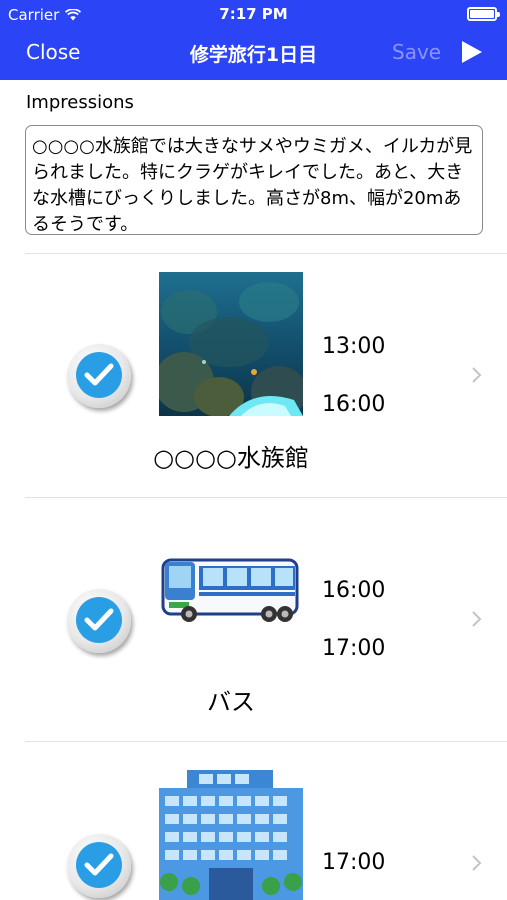 The image size is (507, 900). Describe the element at coordinates (354, 590) in the screenshot. I see `start-time: 16:00` at that location.